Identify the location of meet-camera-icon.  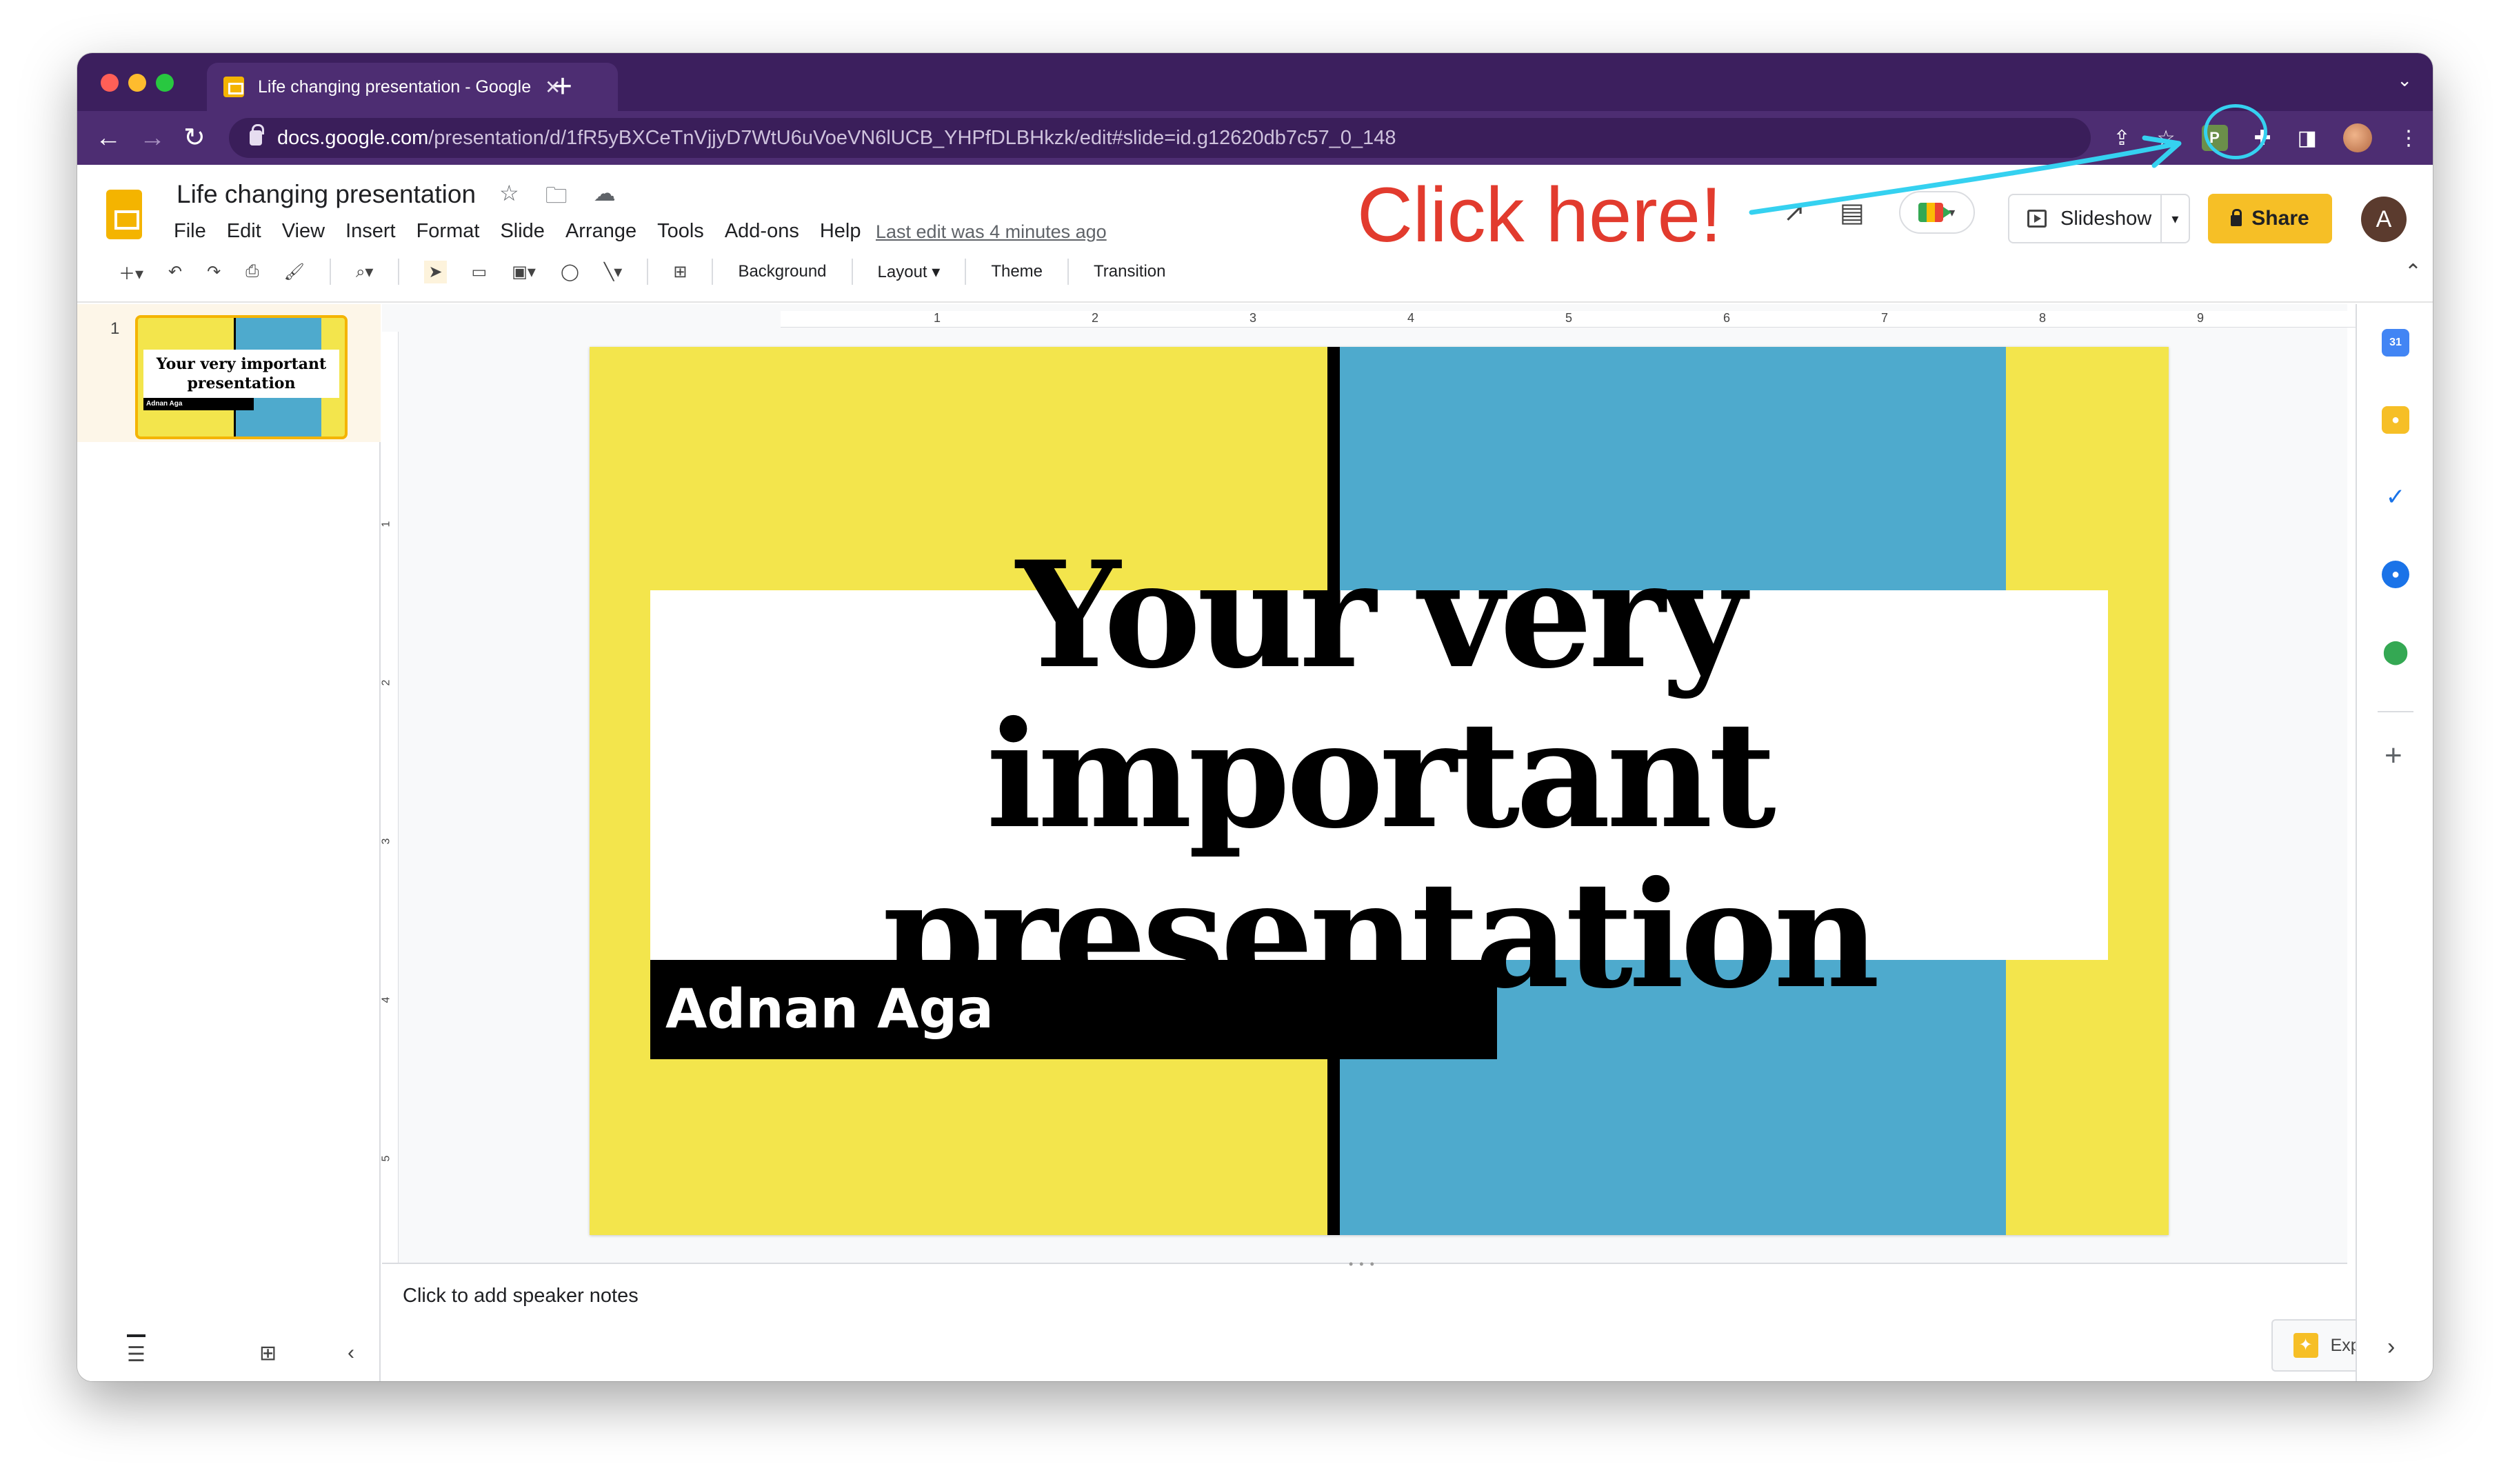
(1935, 213).